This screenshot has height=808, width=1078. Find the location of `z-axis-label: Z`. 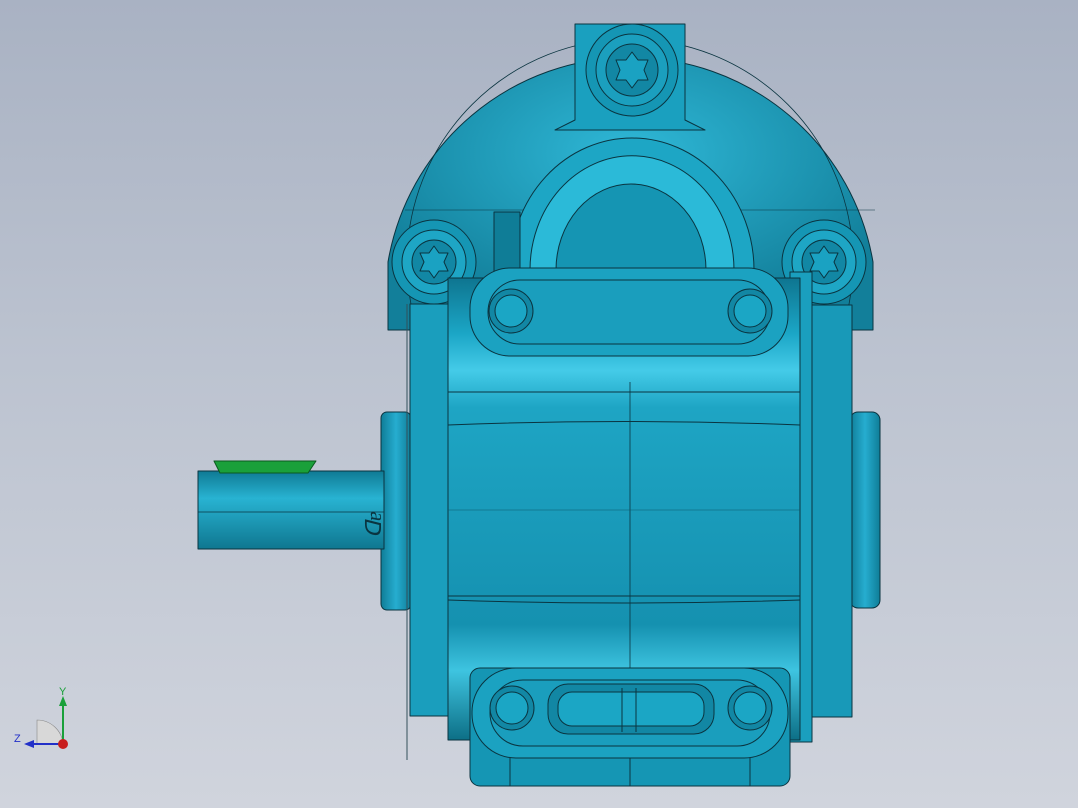

z-axis-label: Z is located at coordinates (17, 739).